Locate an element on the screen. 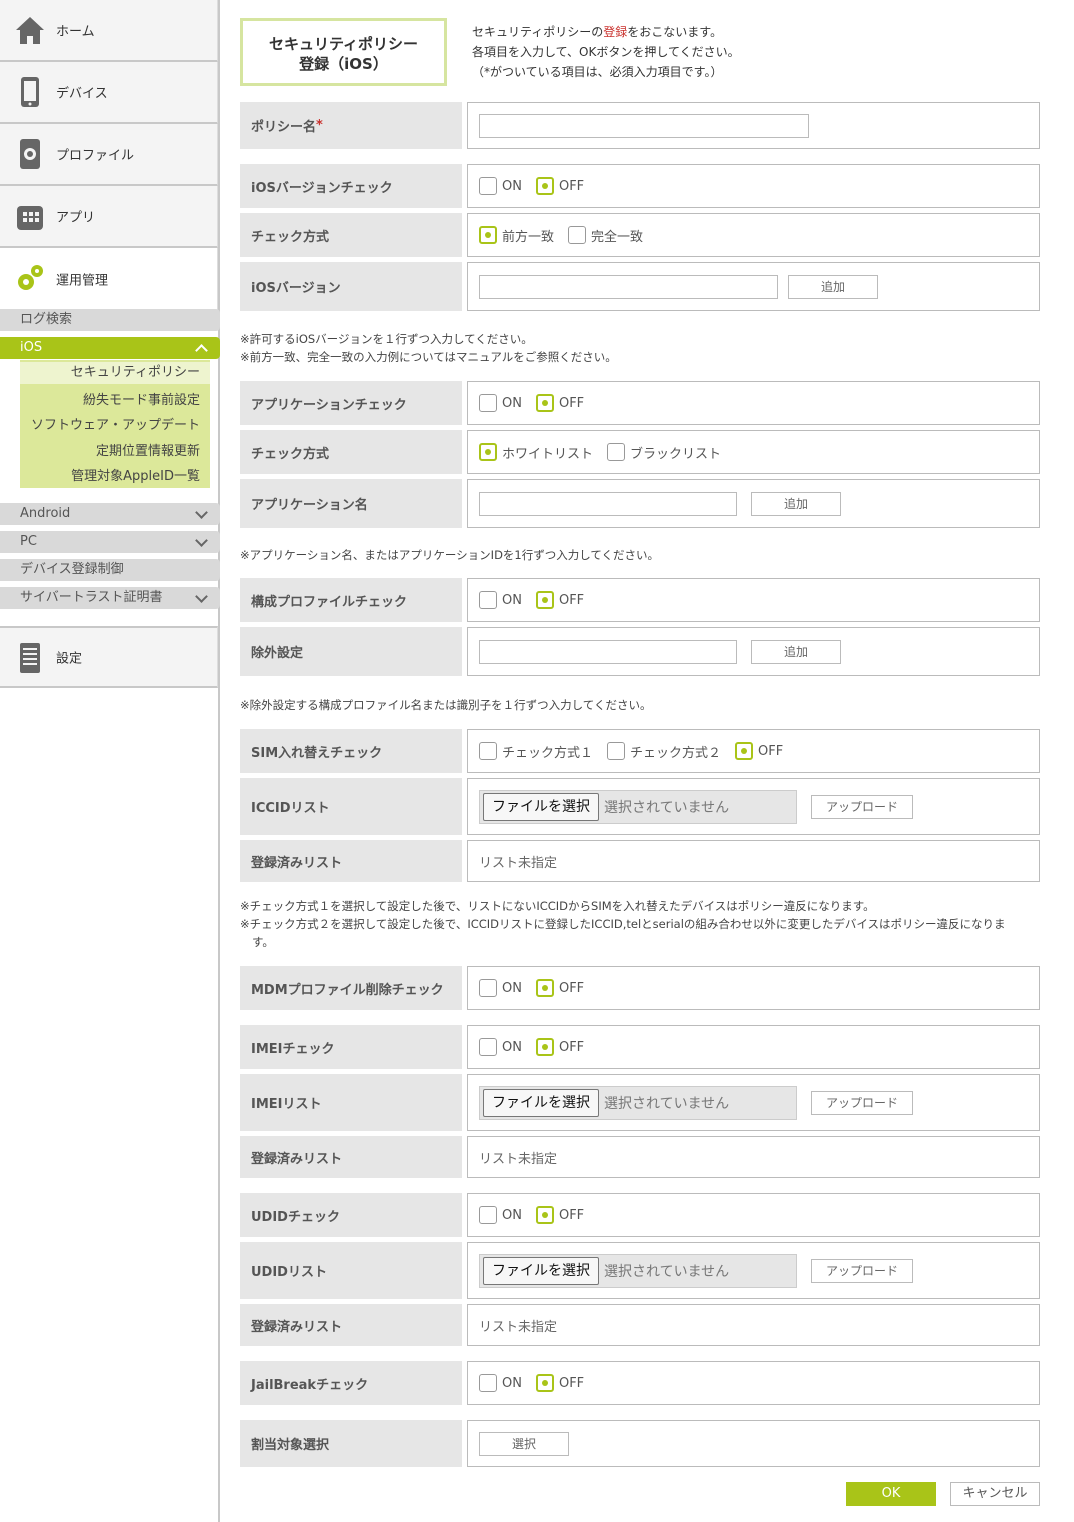  blacklist-option: ブラックリスト is located at coordinates (664, 452).